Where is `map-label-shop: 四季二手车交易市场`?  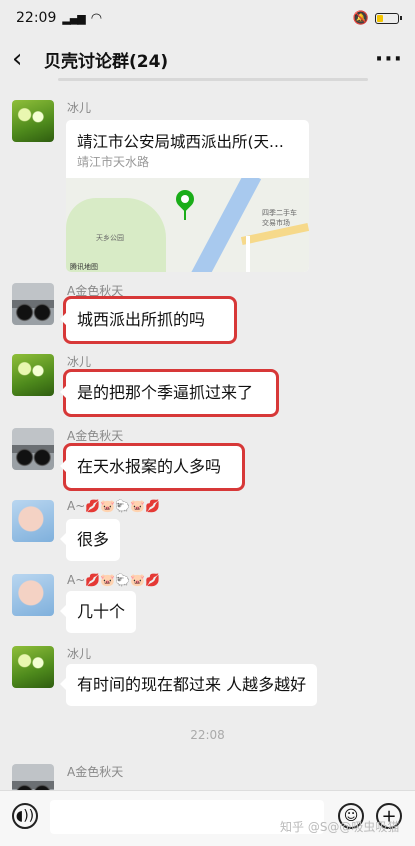 map-label-shop: 四季二手车交易市场 is located at coordinates (279, 218).